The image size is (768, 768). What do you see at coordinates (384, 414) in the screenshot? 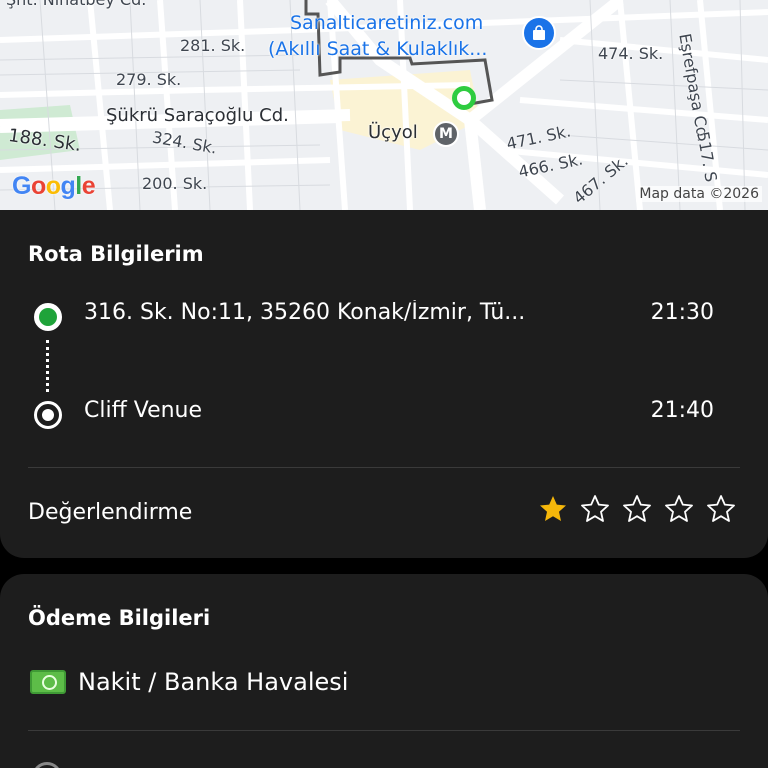
I see `route-end-row: Cliff Venue 21:40` at bounding box center [384, 414].